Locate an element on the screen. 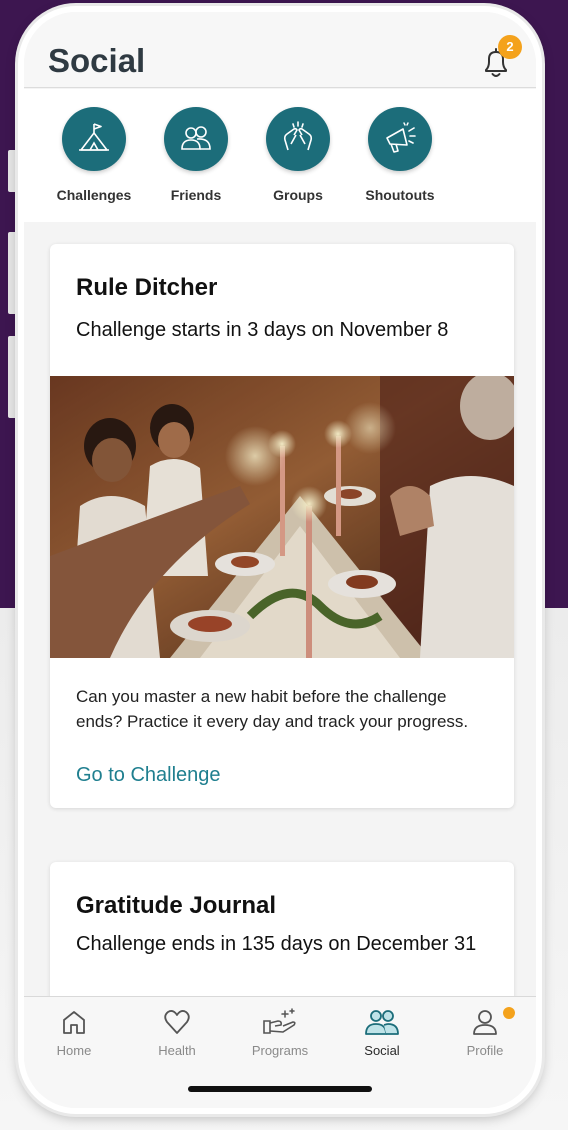 The image size is (568, 1130). quick-nav-label: Friends is located at coordinates (196, 195).